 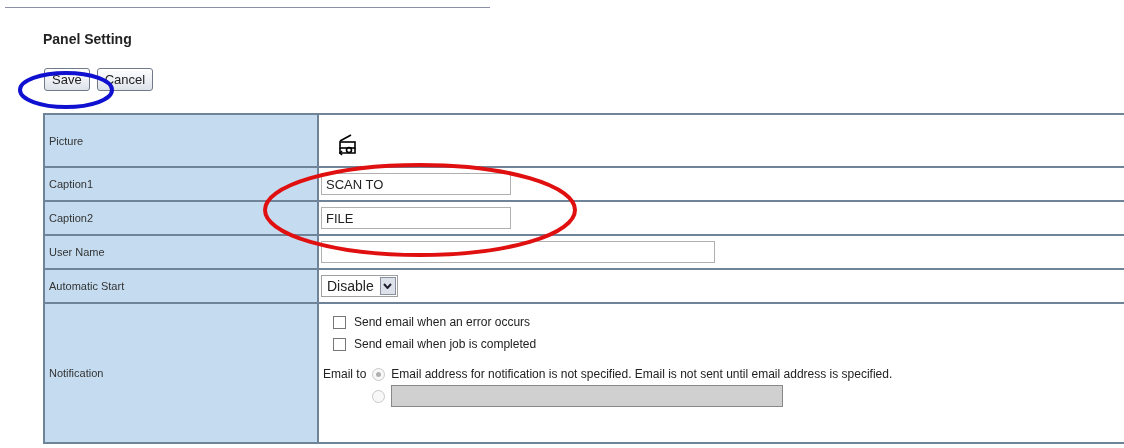 What do you see at coordinates (359, 286) in the screenshot?
I see `dropdown: Disable` at bounding box center [359, 286].